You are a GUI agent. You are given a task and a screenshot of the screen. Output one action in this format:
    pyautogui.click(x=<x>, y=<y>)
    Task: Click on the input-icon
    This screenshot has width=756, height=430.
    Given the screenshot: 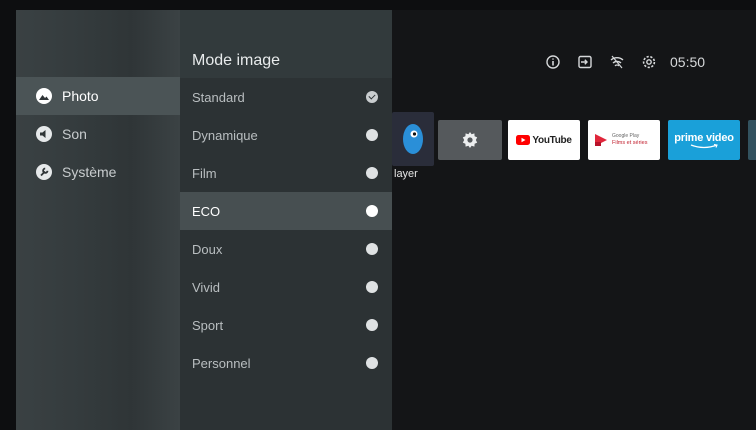 What is the action you would take?
    pyautogui.click(x=585, y=62)
    